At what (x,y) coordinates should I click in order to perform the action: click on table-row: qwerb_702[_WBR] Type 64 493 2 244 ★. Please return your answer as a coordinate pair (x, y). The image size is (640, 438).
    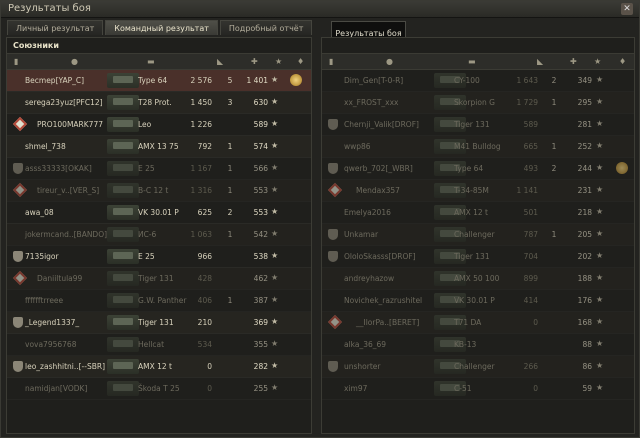
    Looking at the image, I should click on (478, 169).